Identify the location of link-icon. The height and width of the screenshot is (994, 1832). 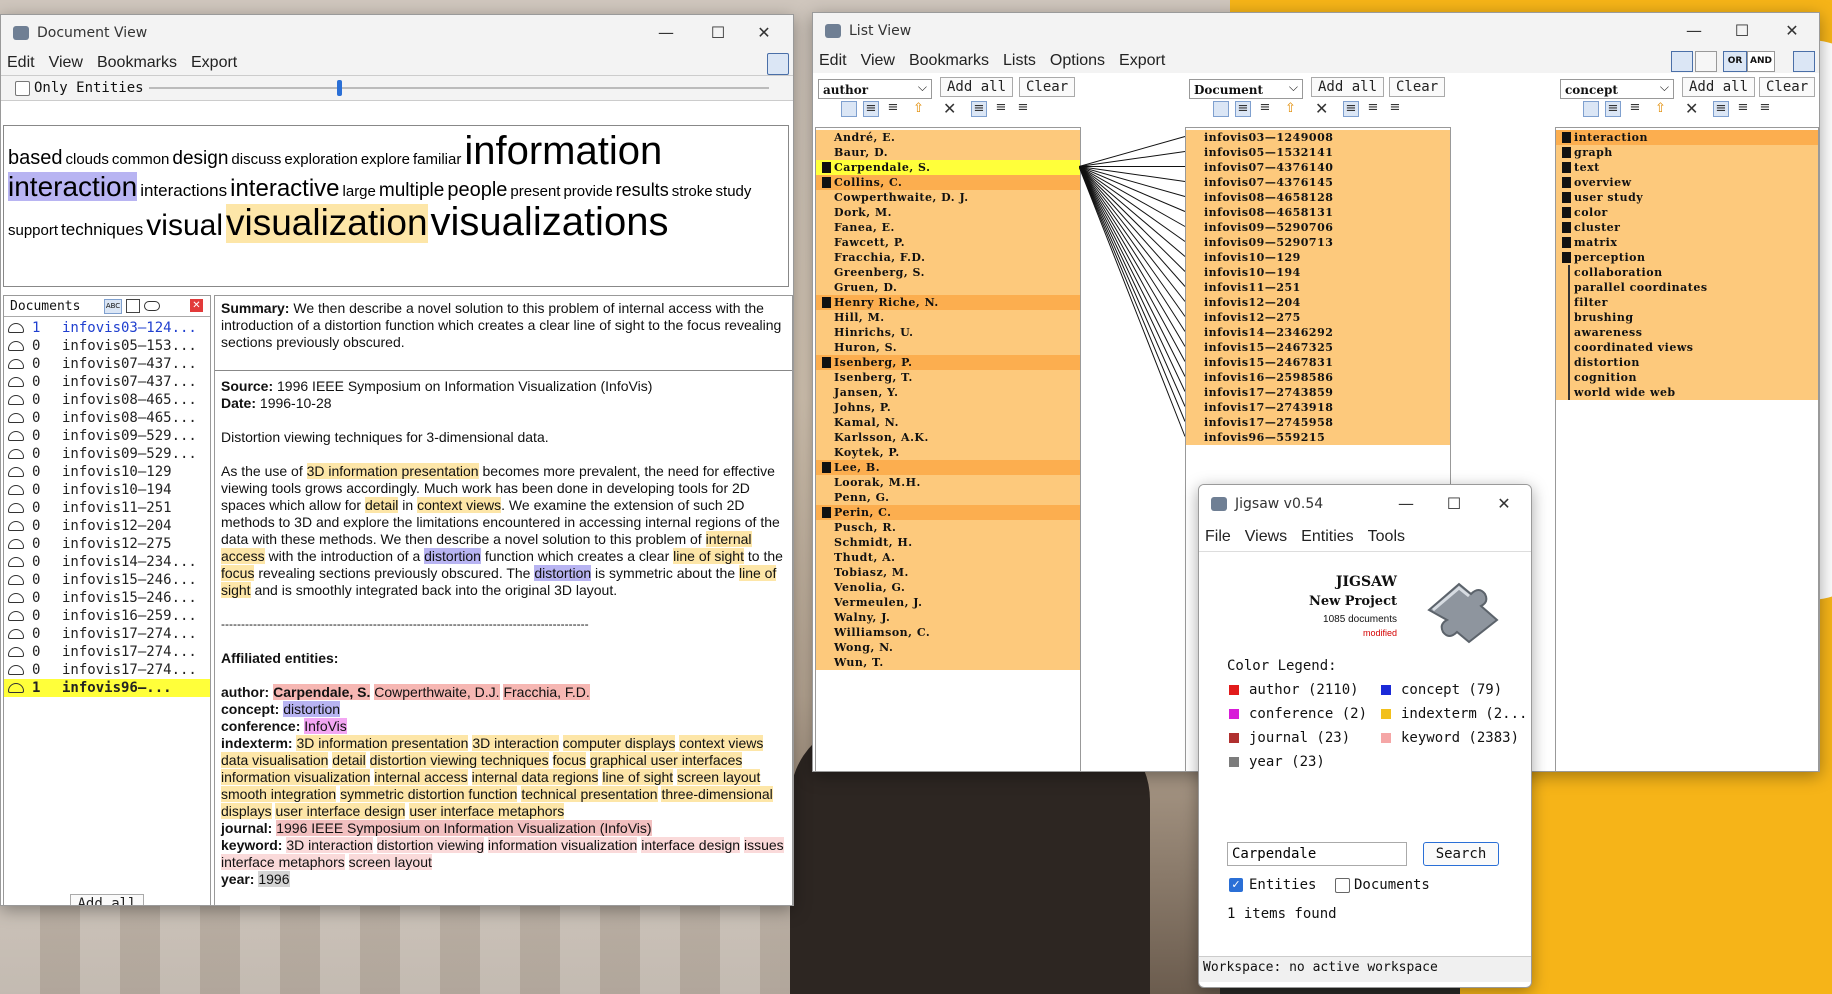
(1706, 61).